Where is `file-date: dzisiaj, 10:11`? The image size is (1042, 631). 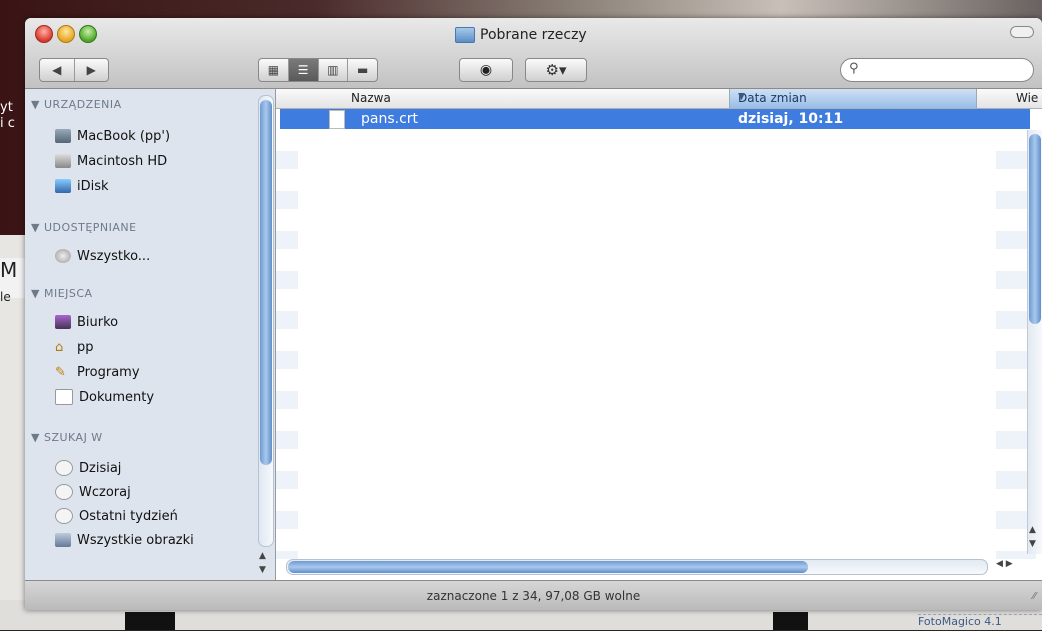 file-date: dzisiaj, 10:11 is located at coordinates (791, 119).